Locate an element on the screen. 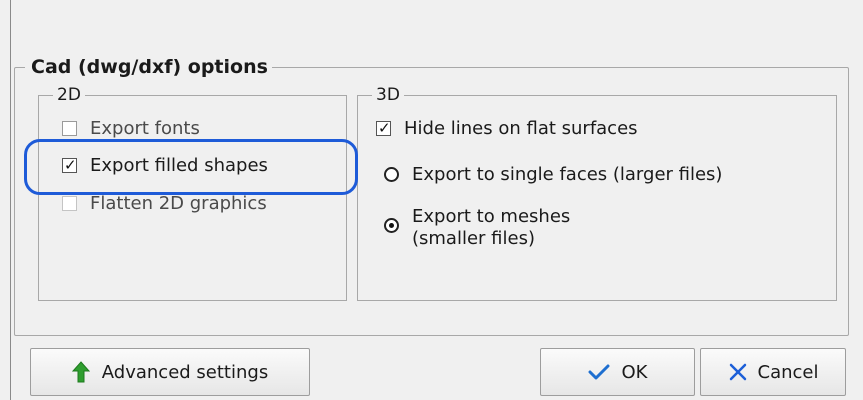 This screenshot has height=400, width=863. cancel-label: Cancel is located at coordinates (788, 372).